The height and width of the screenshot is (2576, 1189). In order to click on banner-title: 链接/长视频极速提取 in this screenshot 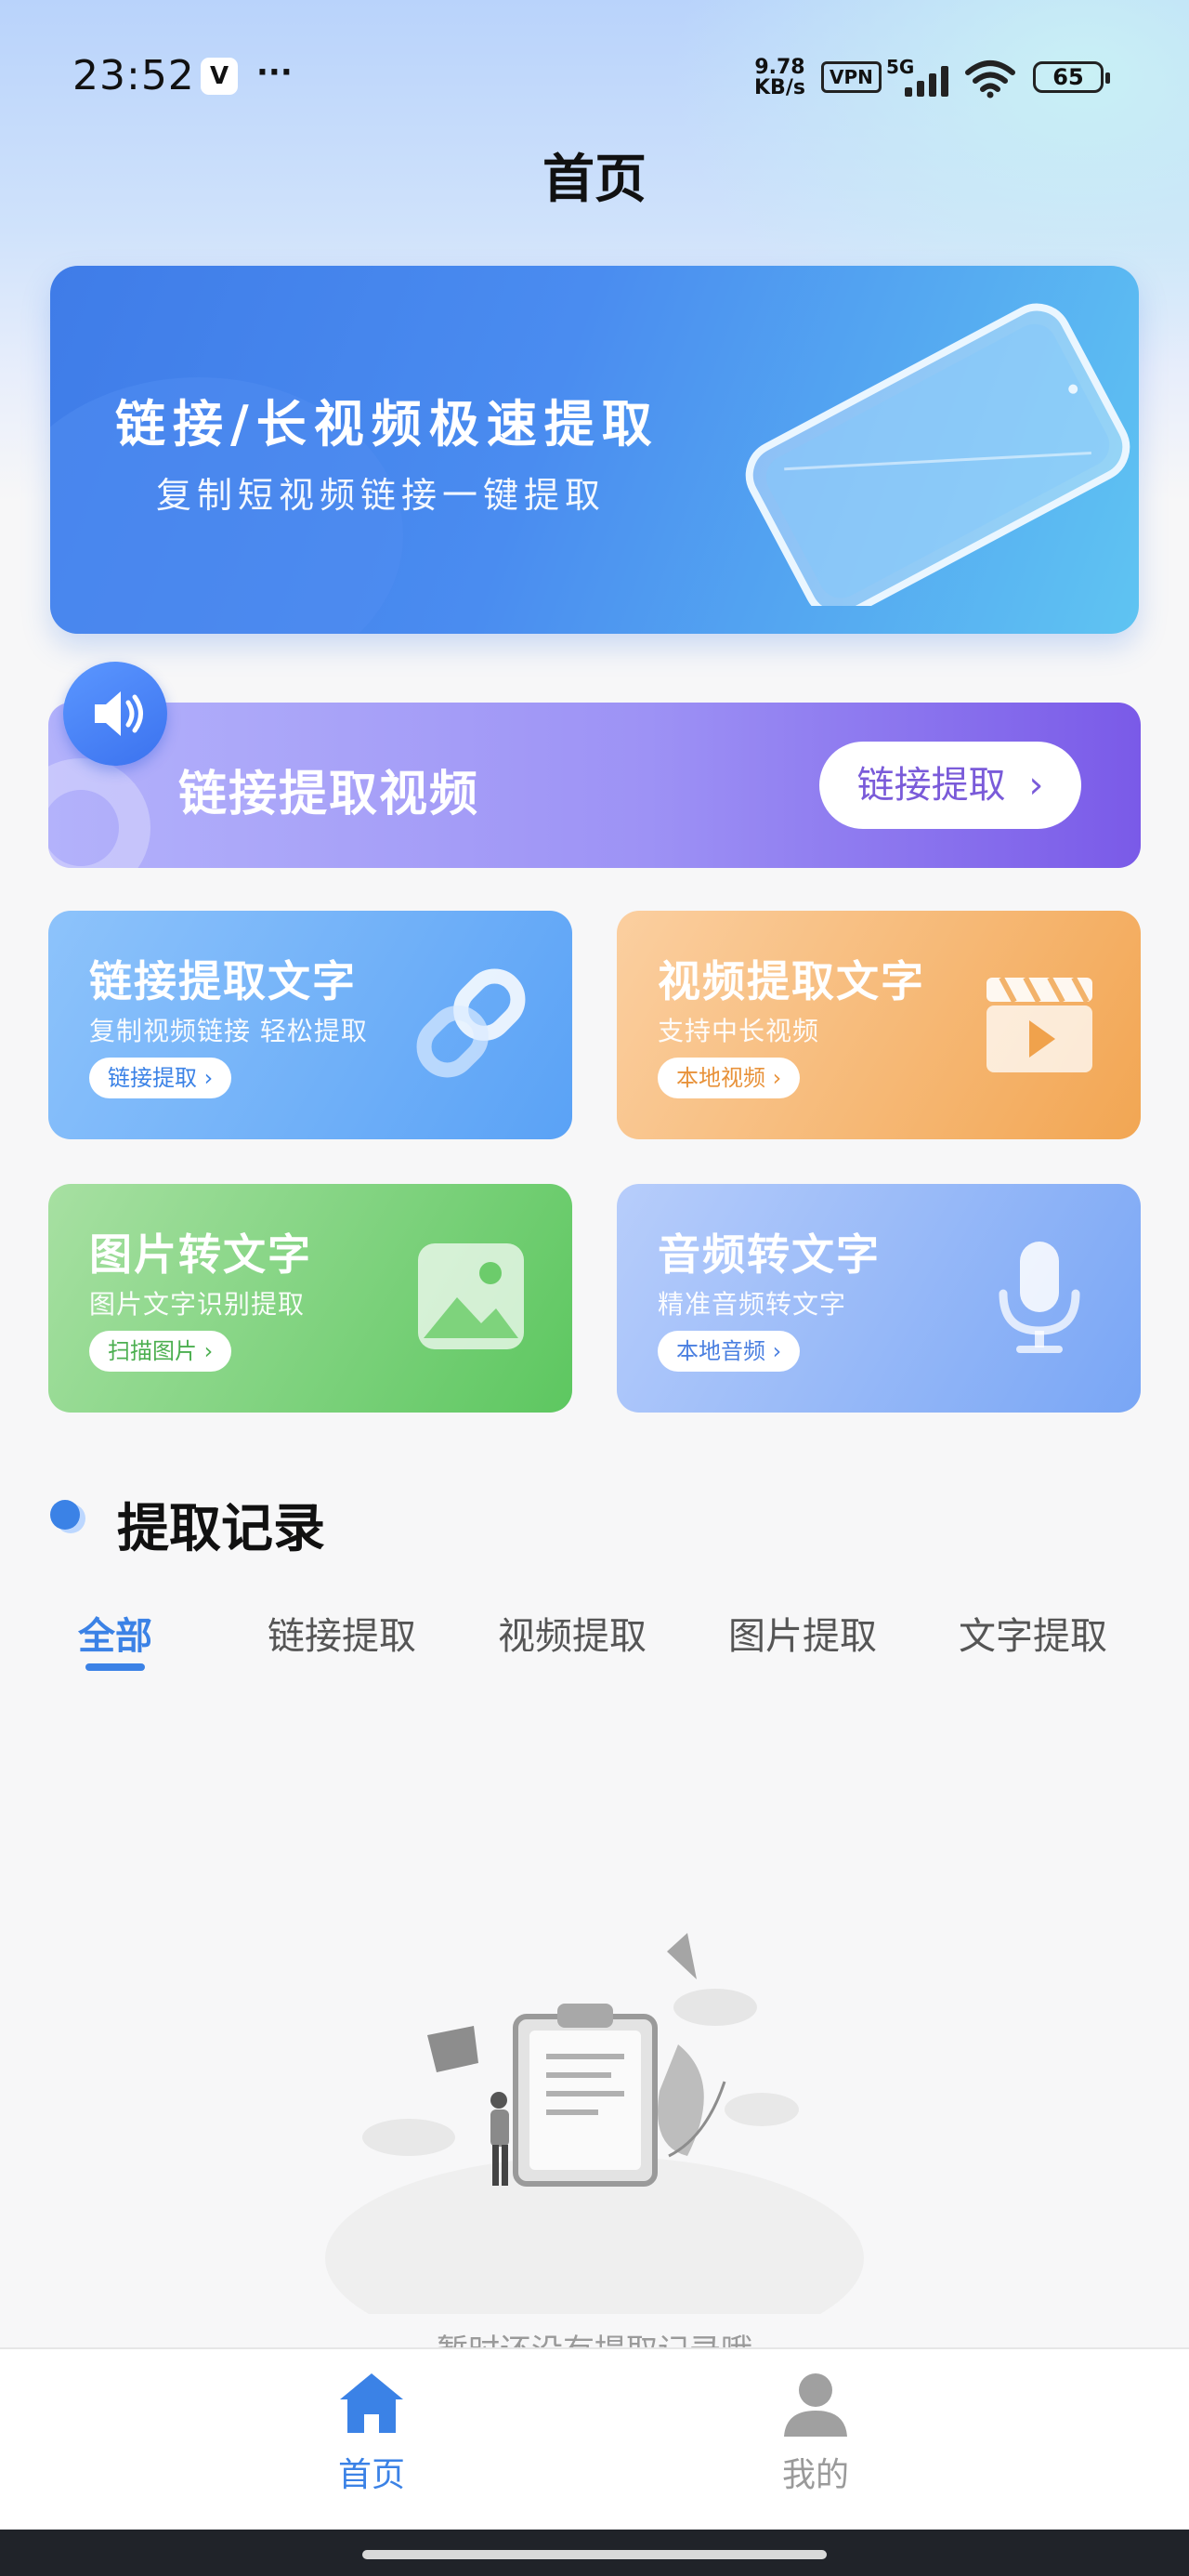, I will do `click(387, 424)`.